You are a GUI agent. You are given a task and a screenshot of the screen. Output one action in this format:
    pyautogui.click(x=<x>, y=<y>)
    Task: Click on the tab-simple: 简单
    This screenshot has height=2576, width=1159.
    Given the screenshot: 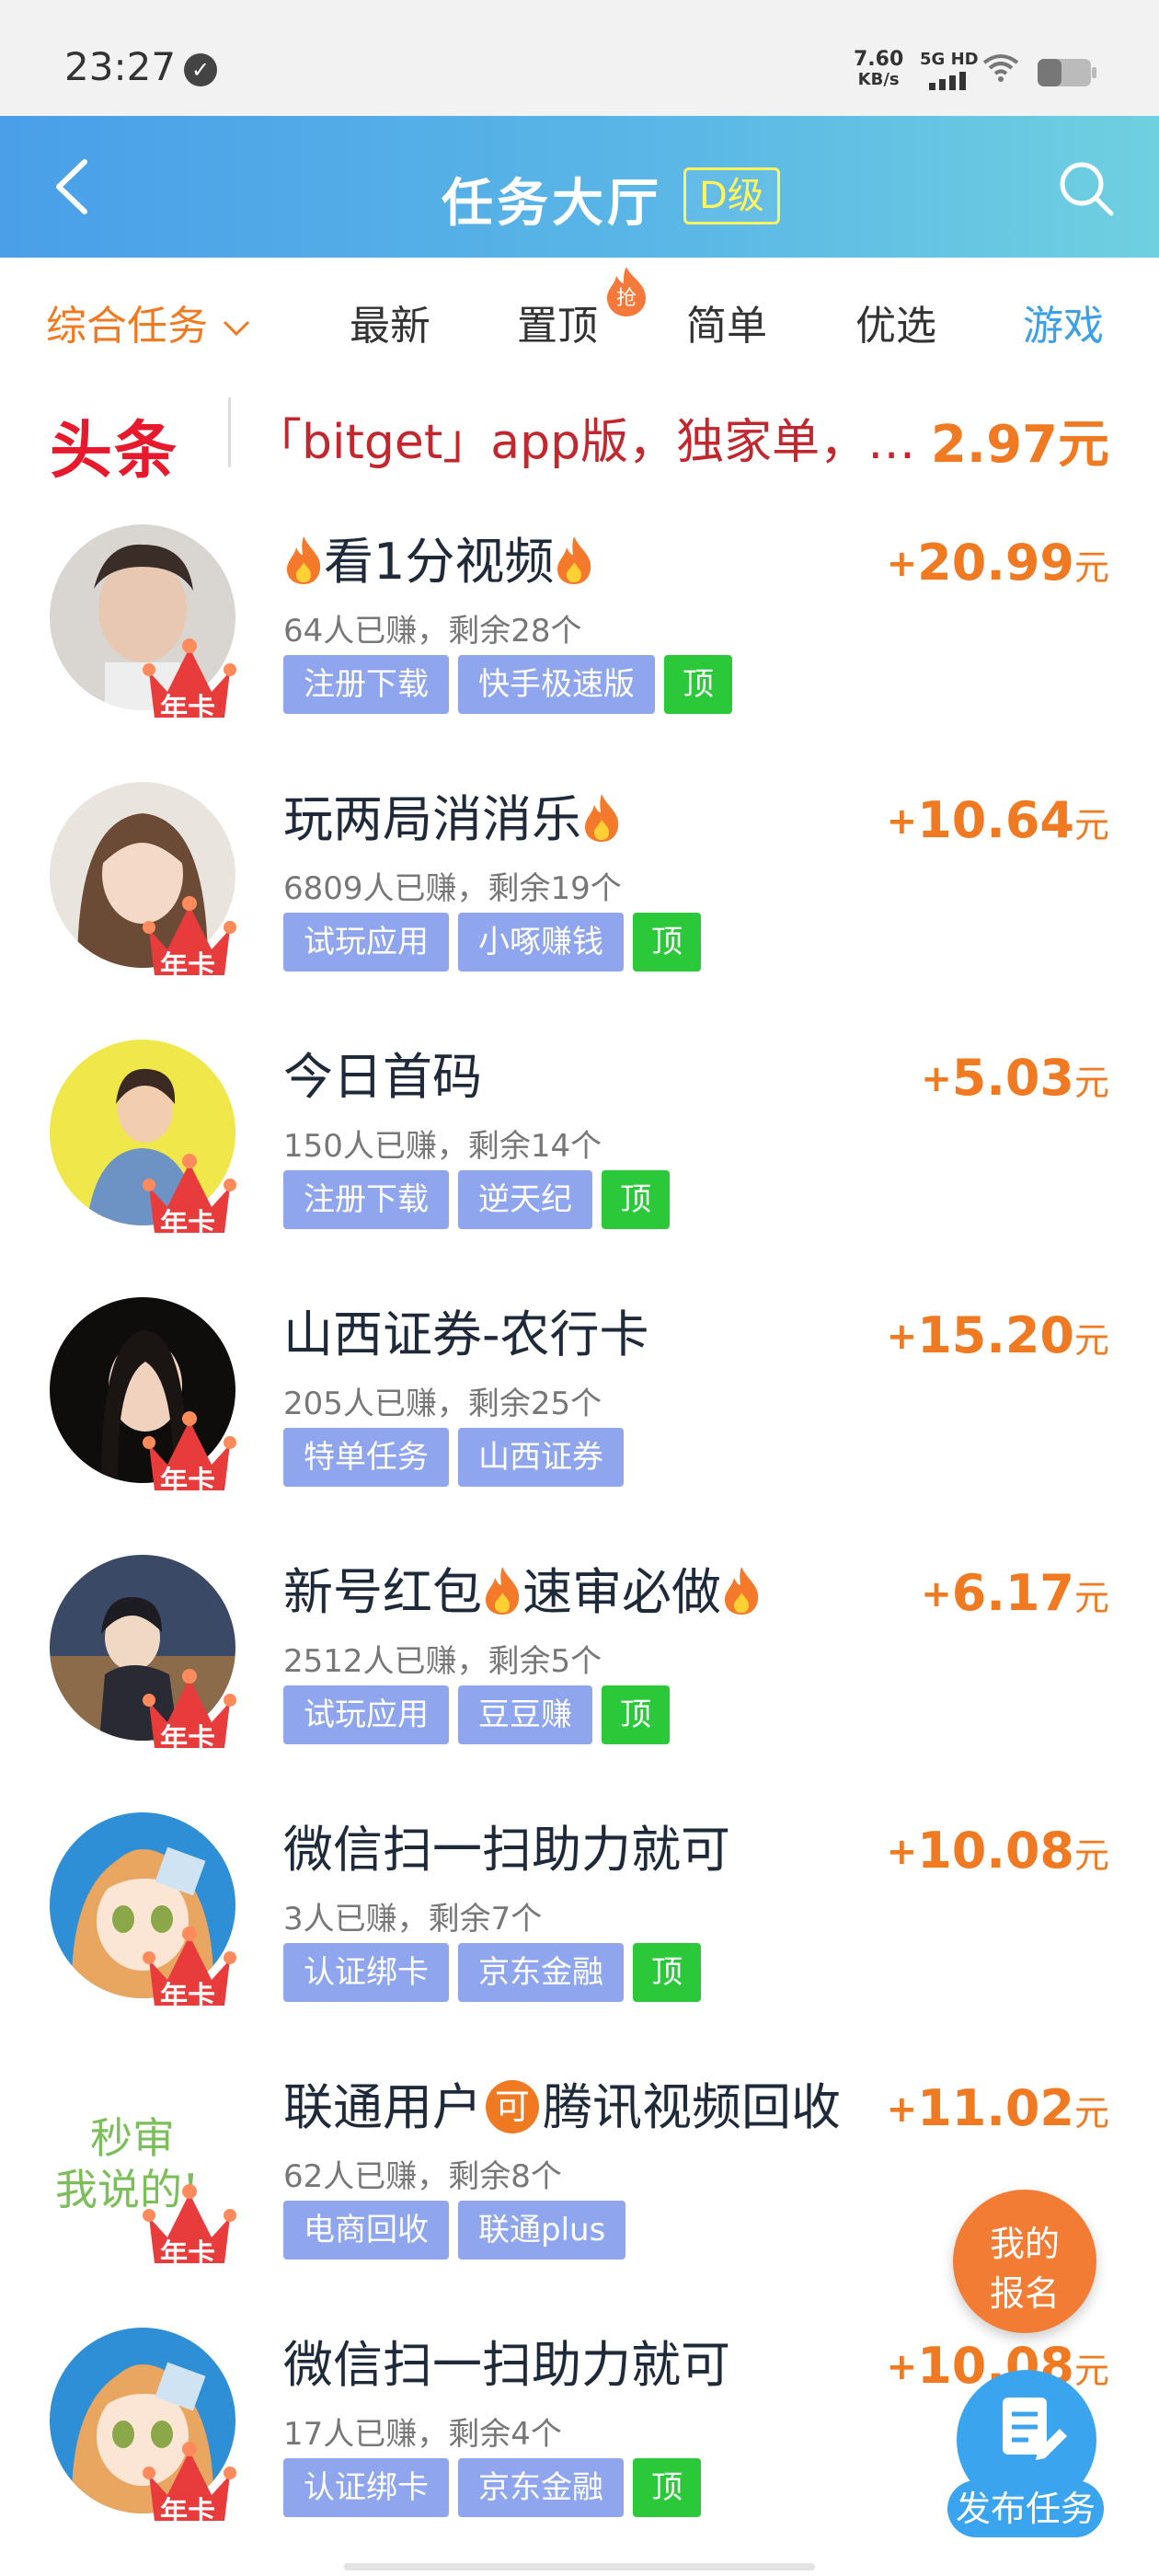 What is the action you would take?
    pyautogui.click(x=726, y=322)
    